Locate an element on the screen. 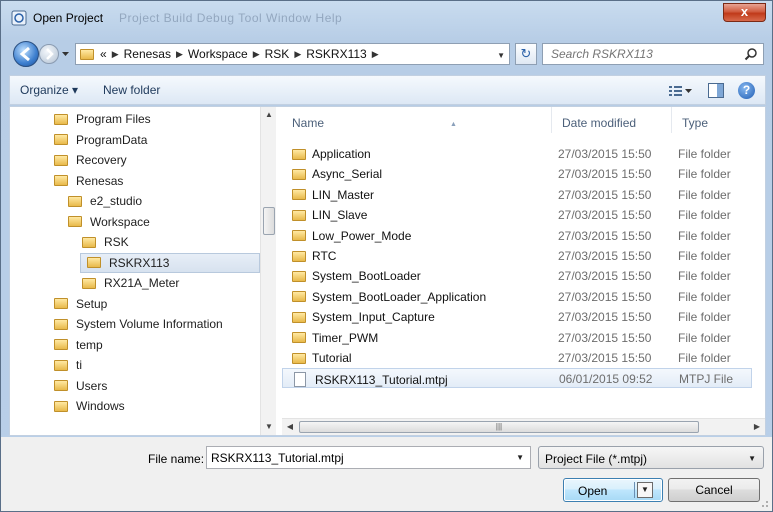 The image size is (773, 512). file-name-text: LIN_Slave is located at coordinates (340, 215).